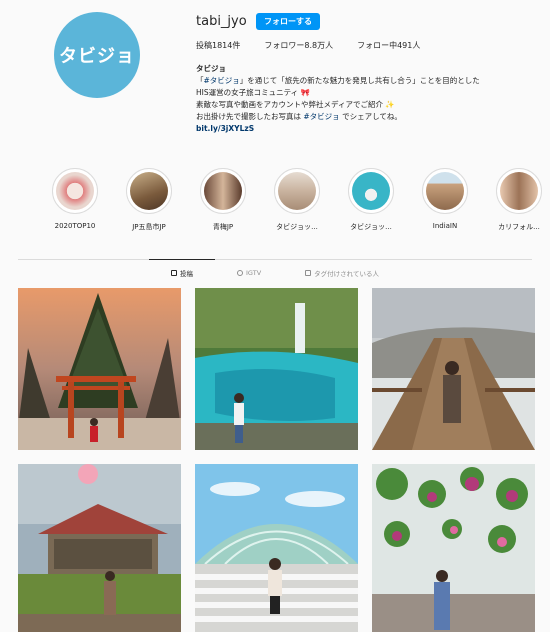  What do you see at coordinates (149, 227) in the screenshot?
I see `highlight-label: JP五島市JP` at bounding box center [149, 227].